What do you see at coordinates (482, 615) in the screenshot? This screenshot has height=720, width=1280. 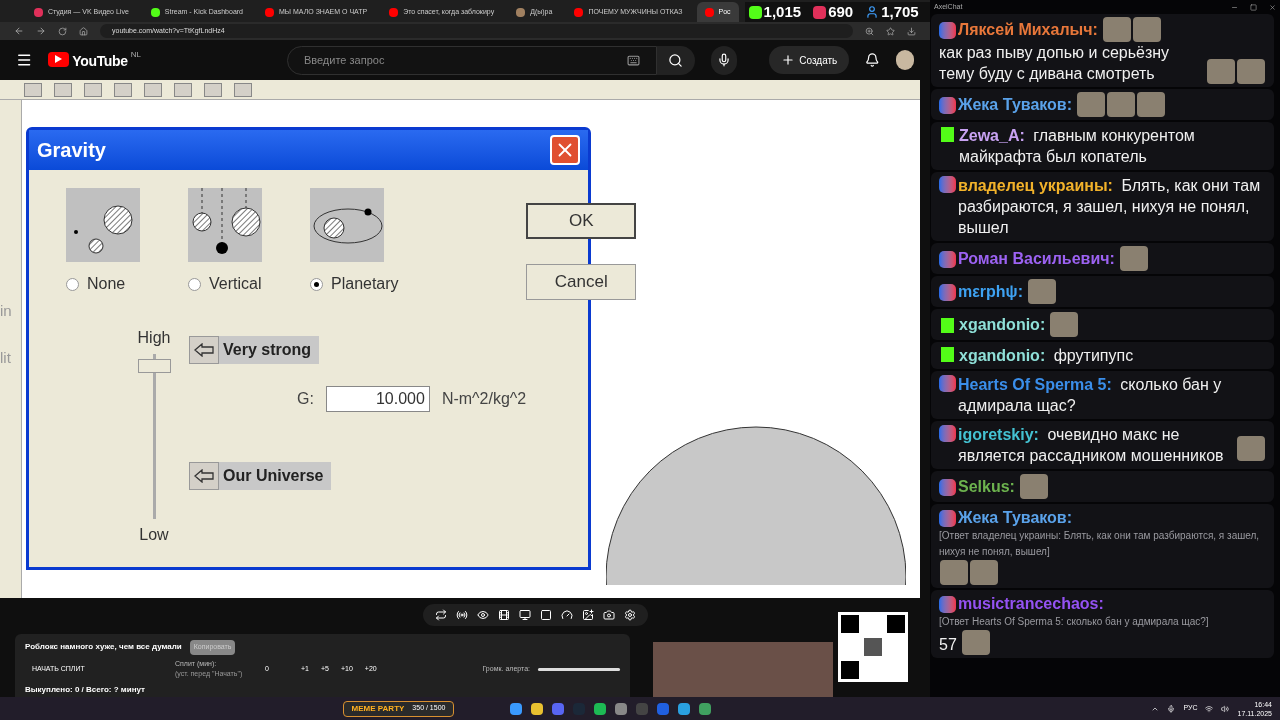 I see `eye-icon` at bounding box center [482, 615].